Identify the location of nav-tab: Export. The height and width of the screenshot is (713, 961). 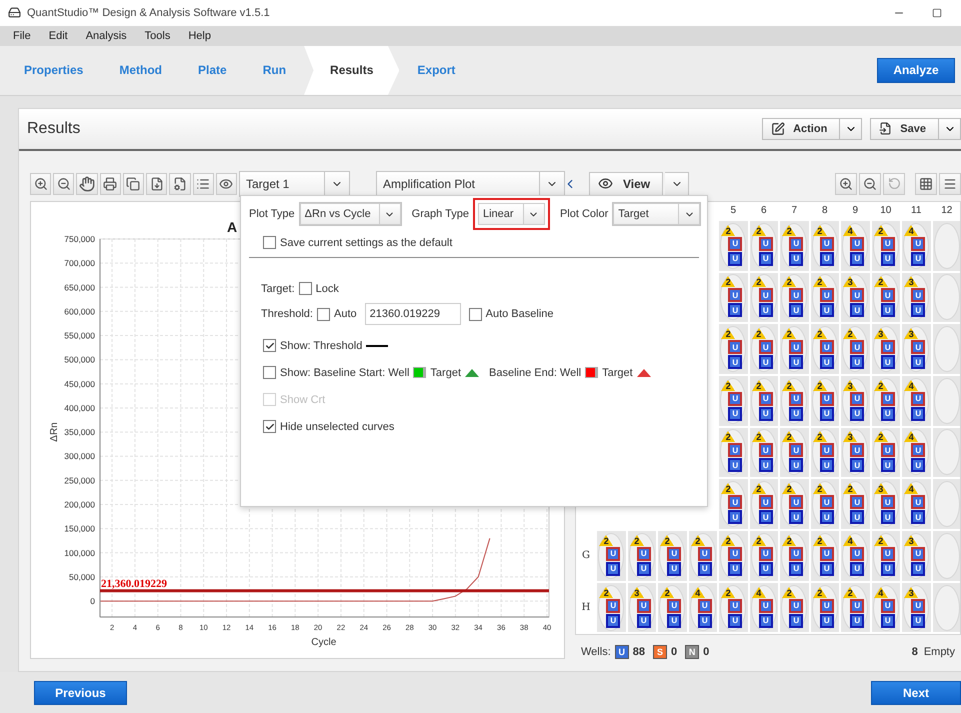
(436, 70).